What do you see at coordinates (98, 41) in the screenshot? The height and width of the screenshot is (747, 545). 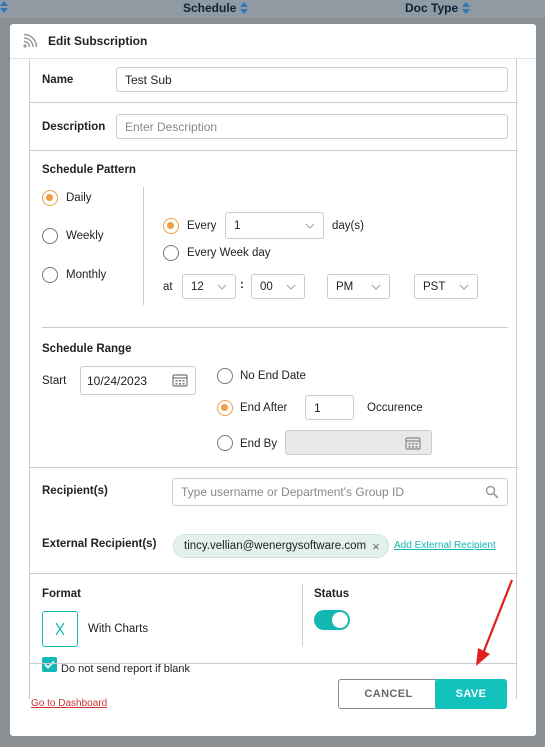 I see `modal-title: Edit Subscription` at bounding box center [98, 41].